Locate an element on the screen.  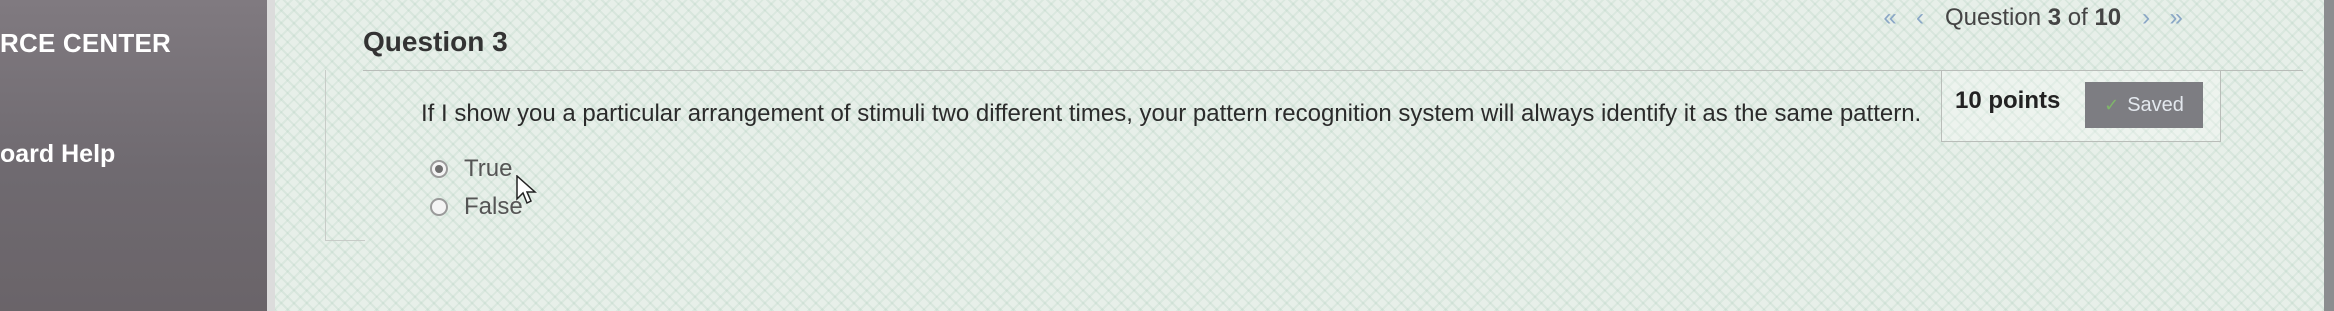
question-position-current: 3 is located at coordinates (2054, 17).